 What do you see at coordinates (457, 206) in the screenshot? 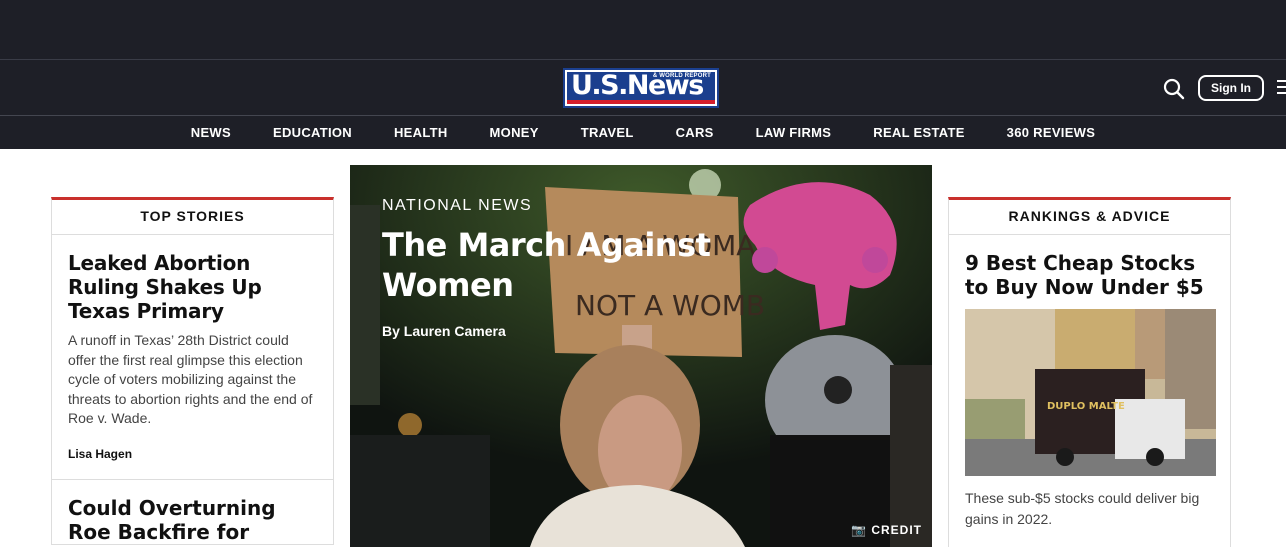
I see `hero-kicker: NATIONAL NEWS` at bounding box center [457, 206].